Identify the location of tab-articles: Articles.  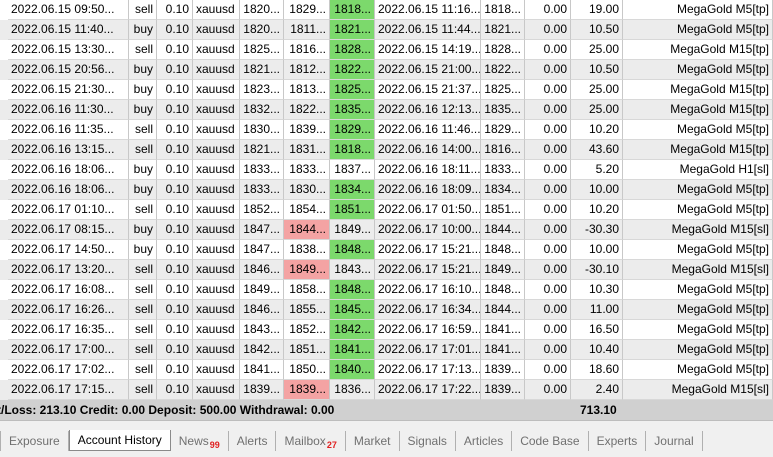
(484, 441).